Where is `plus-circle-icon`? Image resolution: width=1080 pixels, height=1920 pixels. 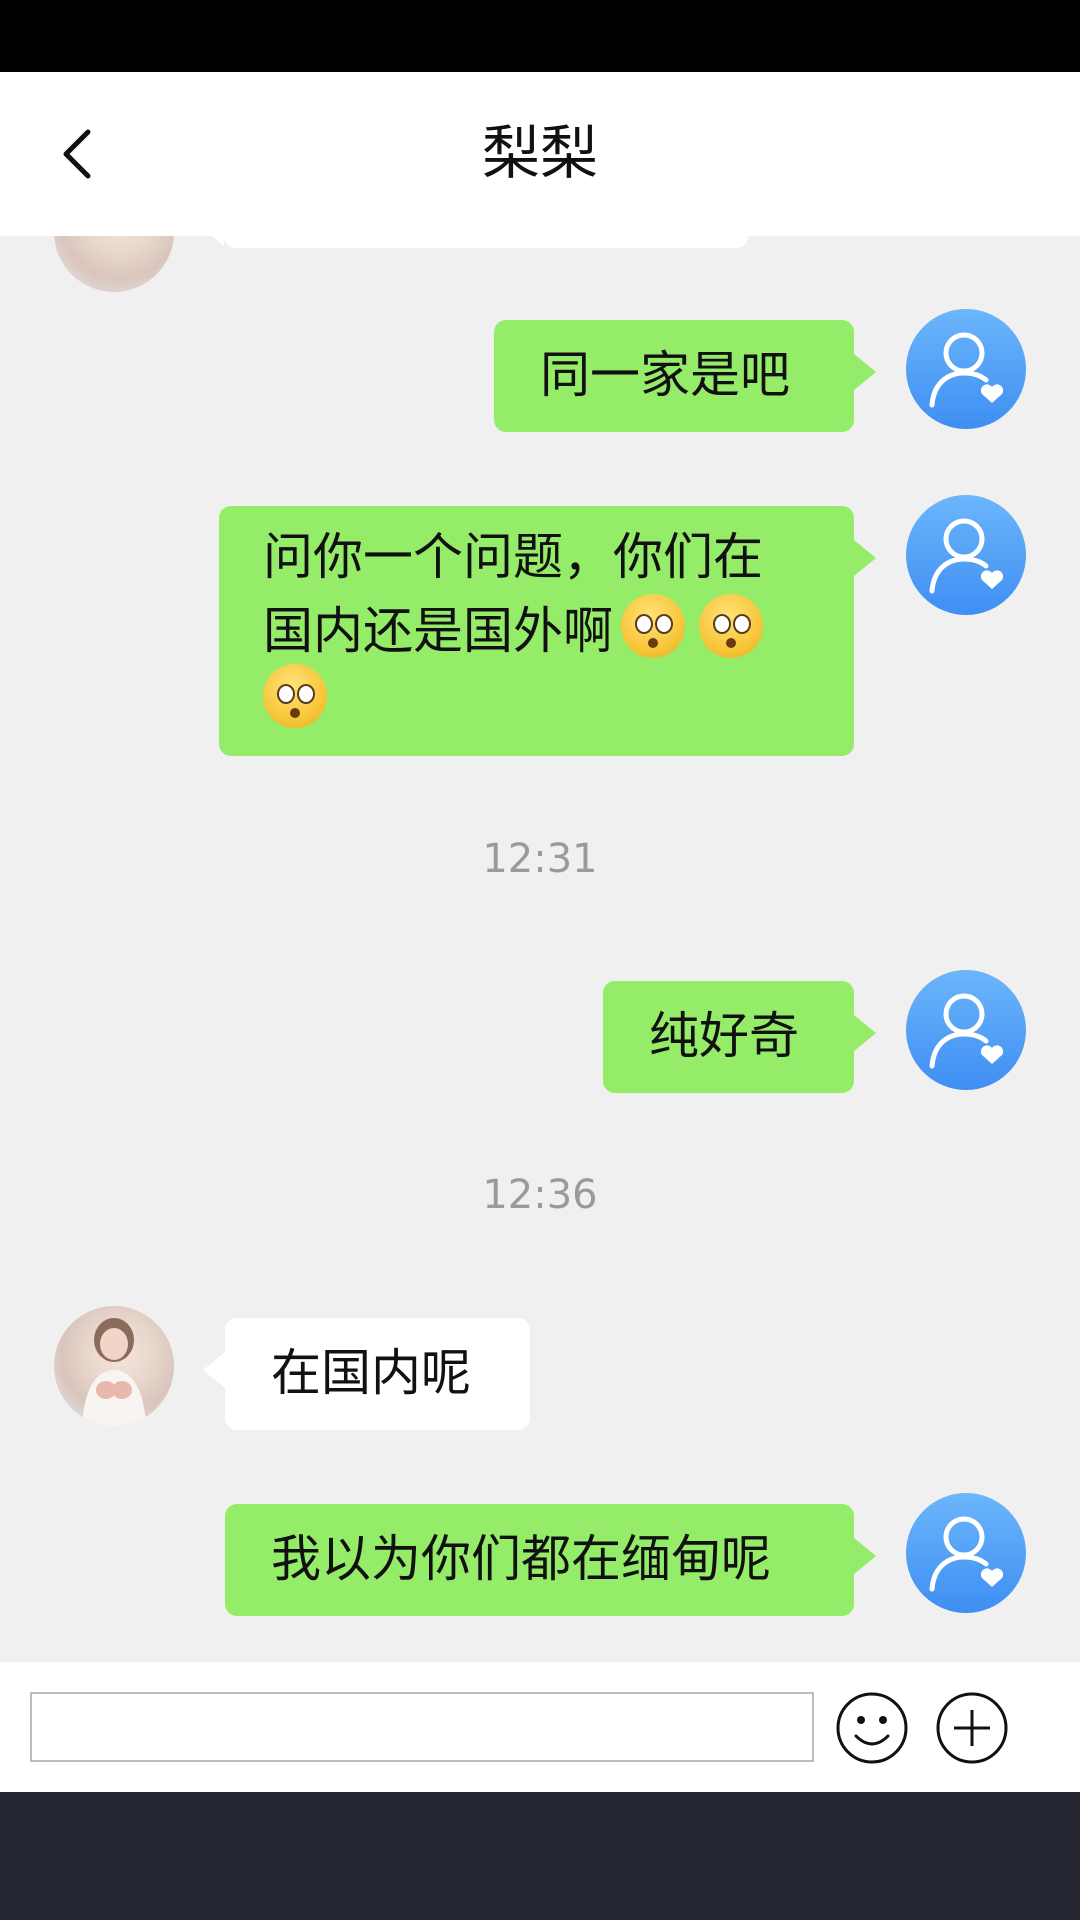
plus-circle-icon is located at coordinates (972, 1728).